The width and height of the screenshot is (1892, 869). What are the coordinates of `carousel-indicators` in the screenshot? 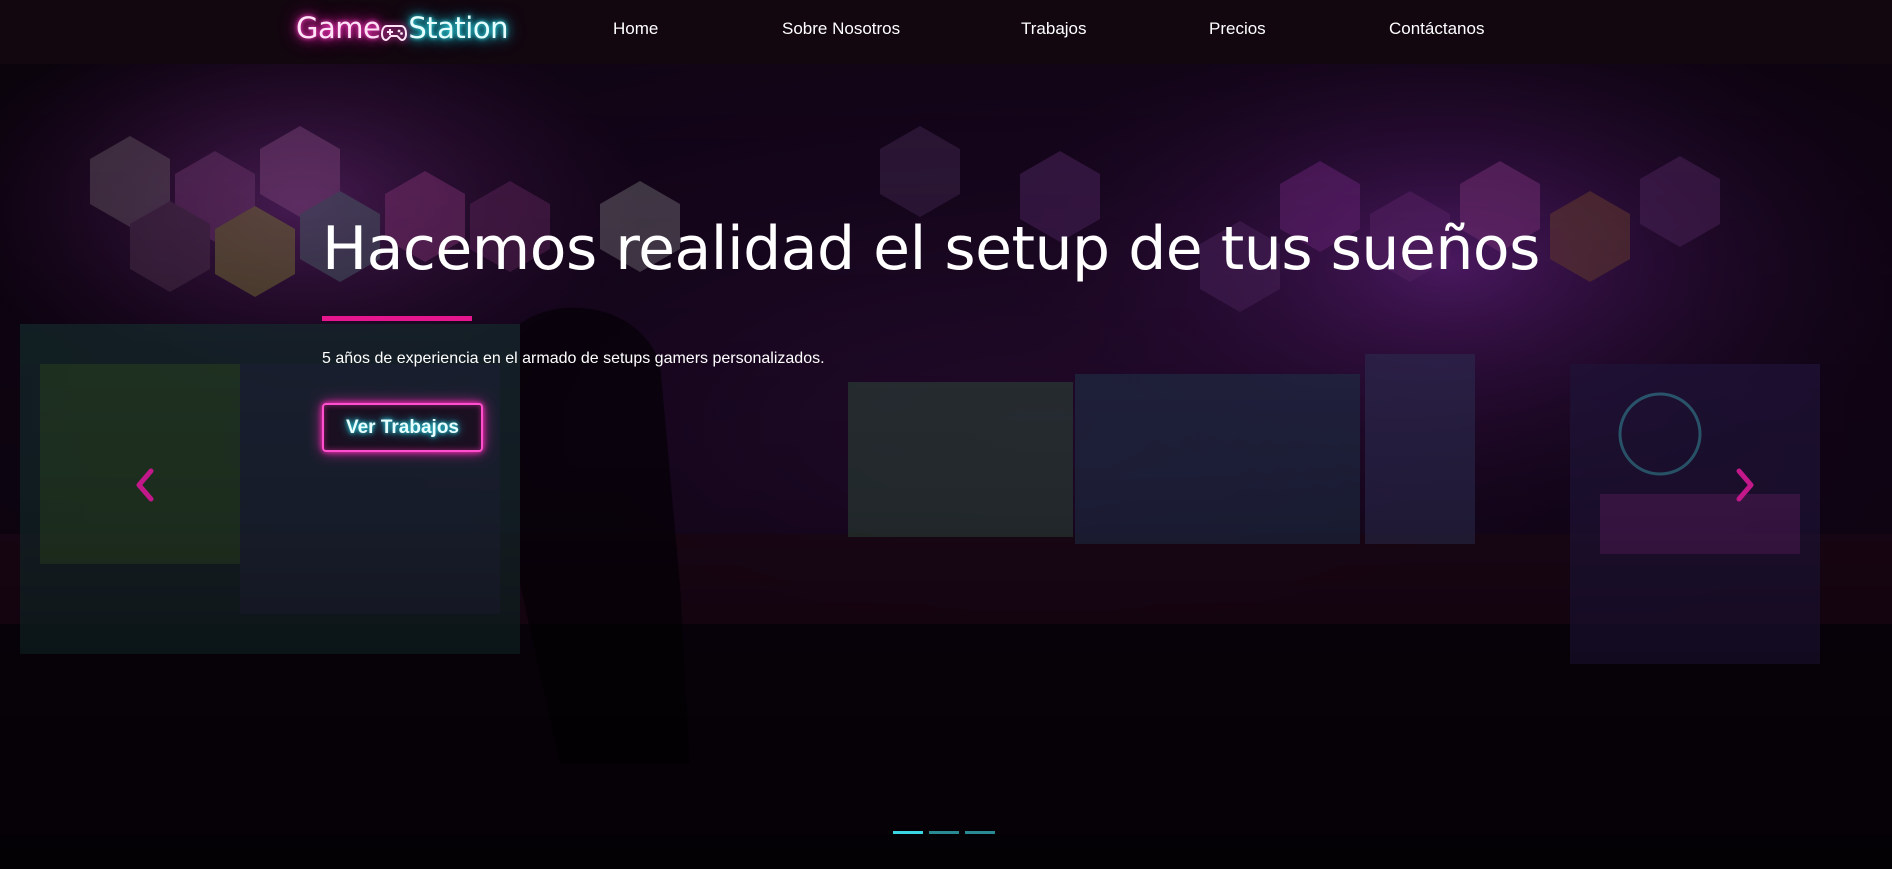 It's located at (944, 832).